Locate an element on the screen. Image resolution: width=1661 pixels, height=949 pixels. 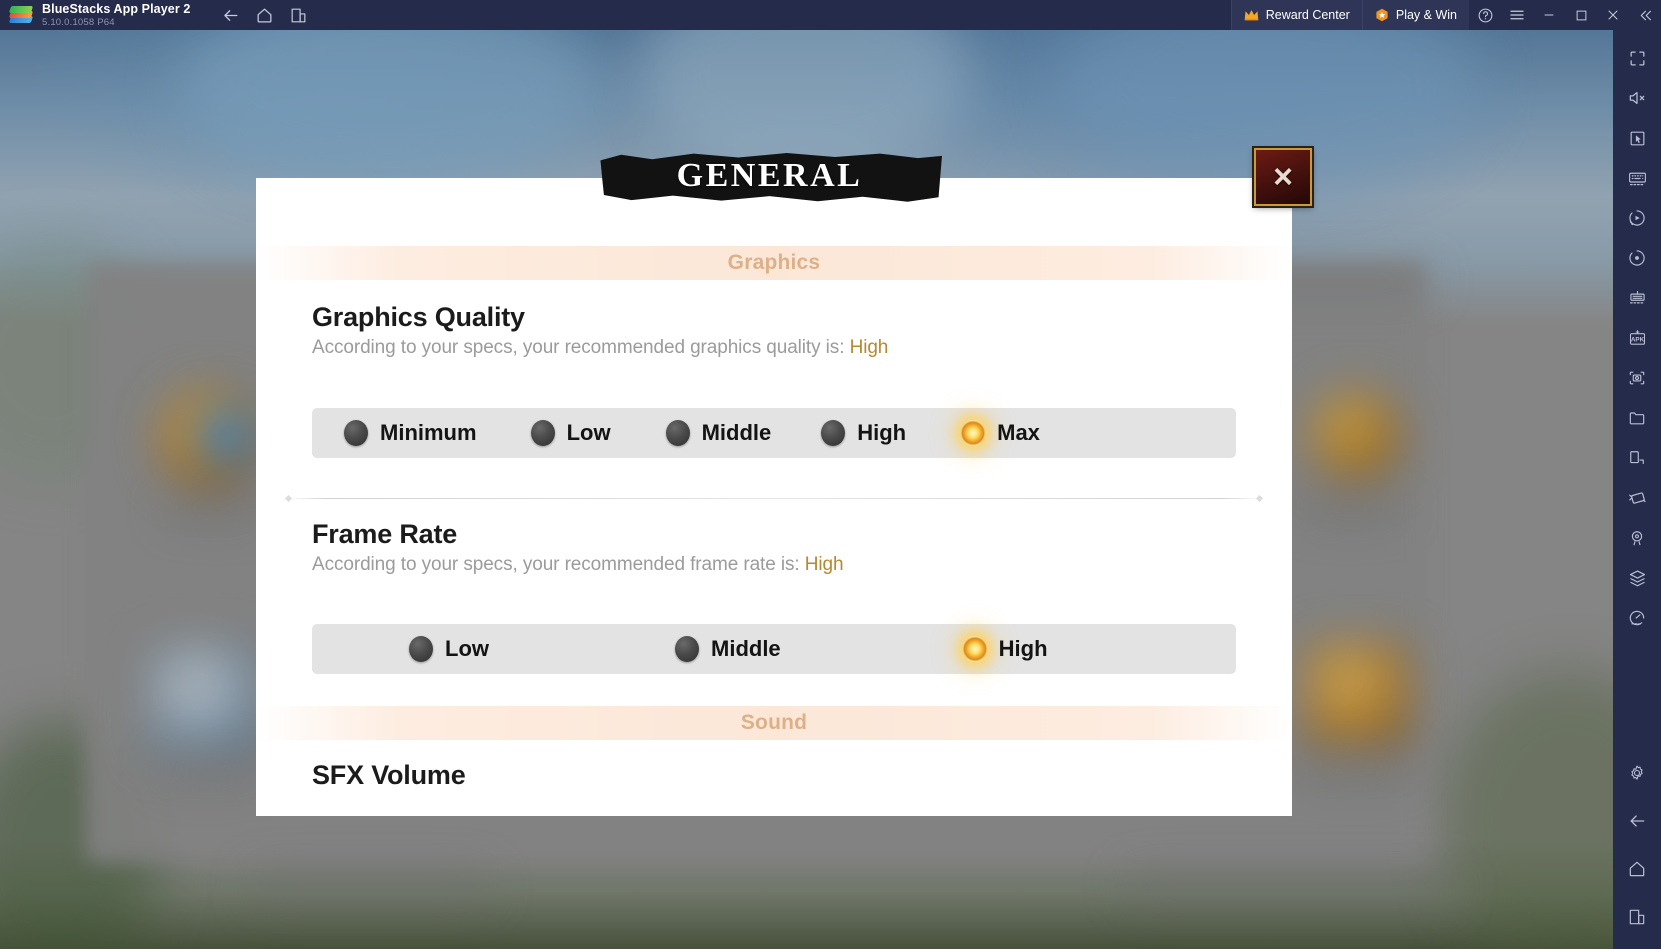
minimize-icon is located at coordinates (1549, 15).